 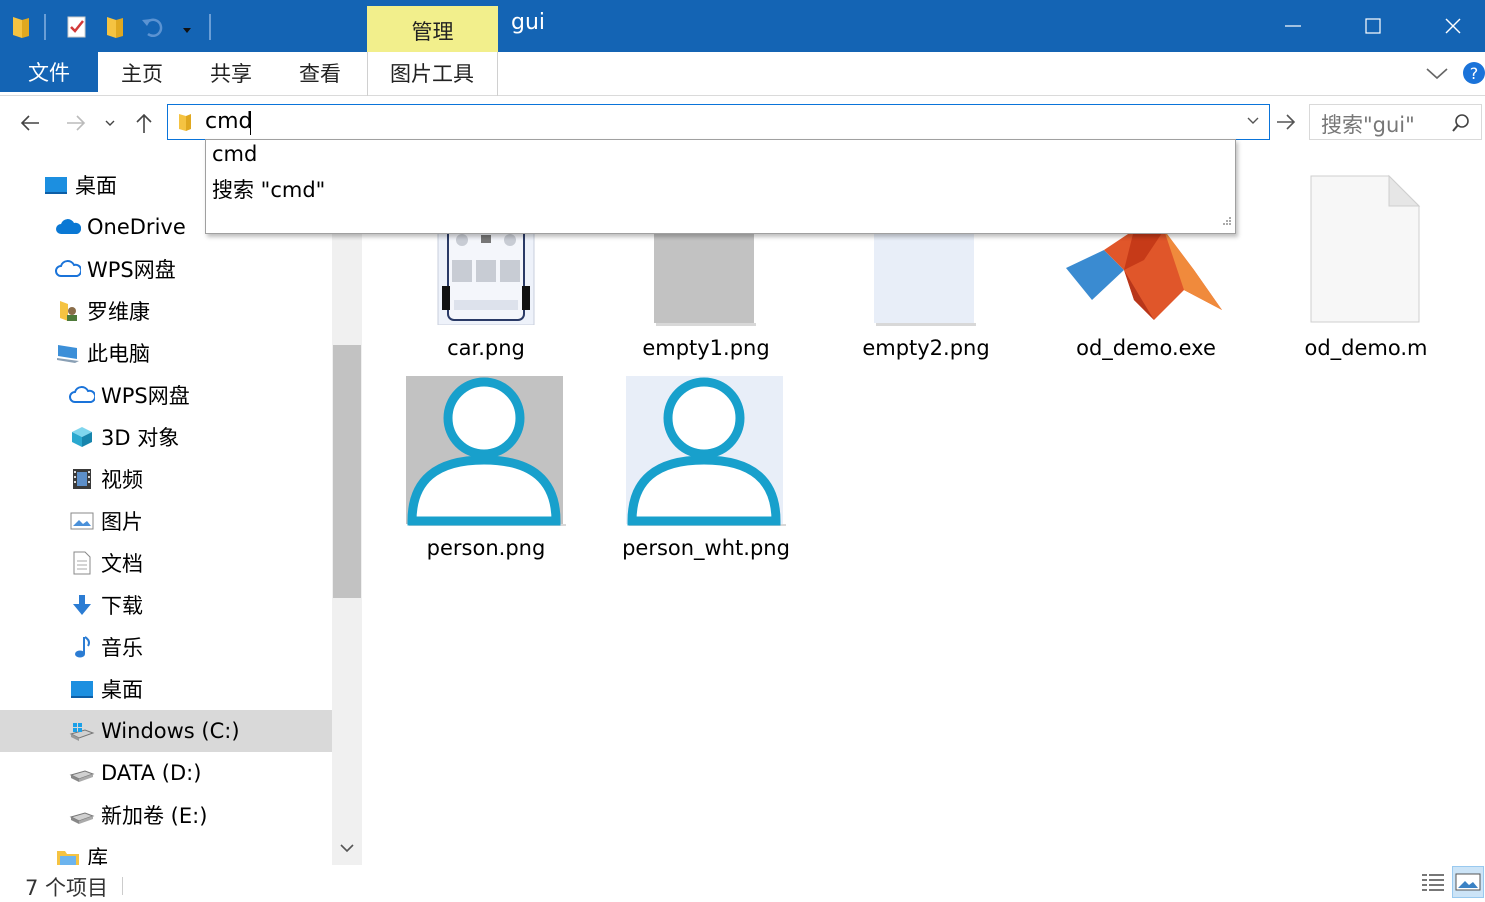 What do you see at coordinates (268, 189) in the screenshot?
I see `suggestion-item: 搜索 "cmd"` at bounding box center [268, 189].